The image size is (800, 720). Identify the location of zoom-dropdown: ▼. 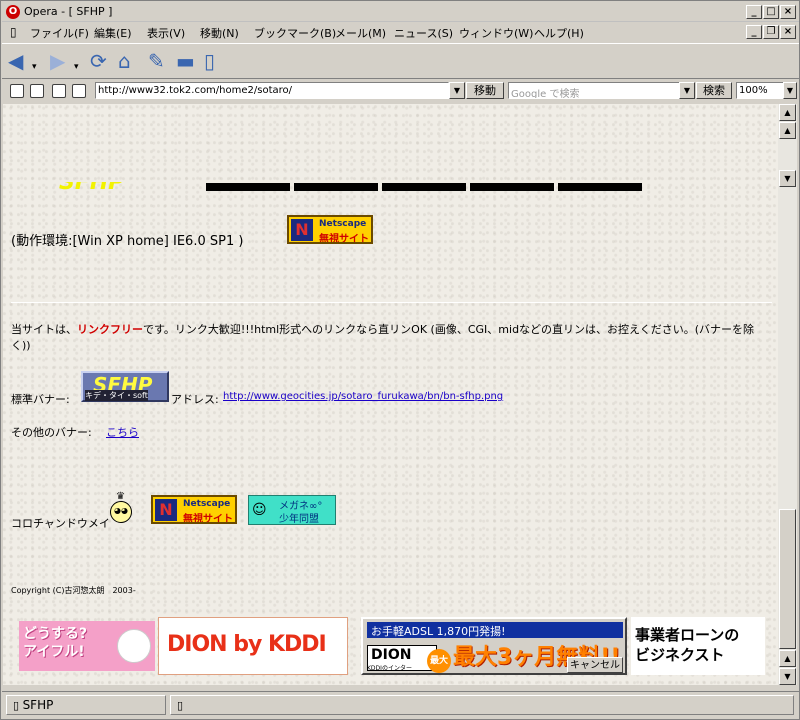
(790, 90).